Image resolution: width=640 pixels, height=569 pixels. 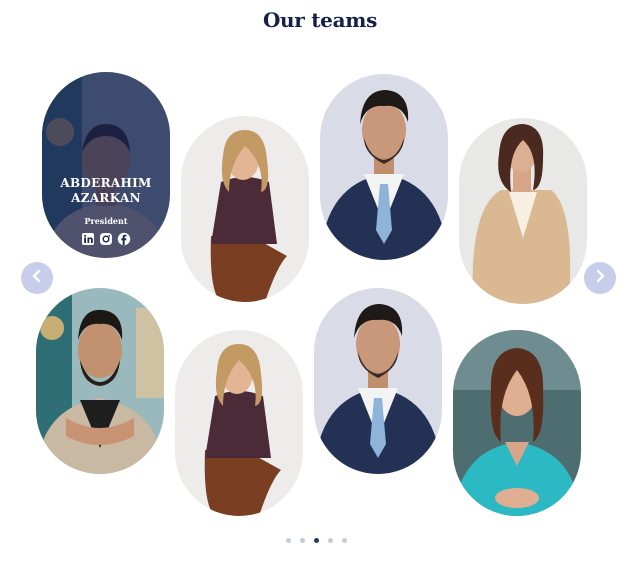 I want to click on chevron-right-icon, so click(x=600, y=278).